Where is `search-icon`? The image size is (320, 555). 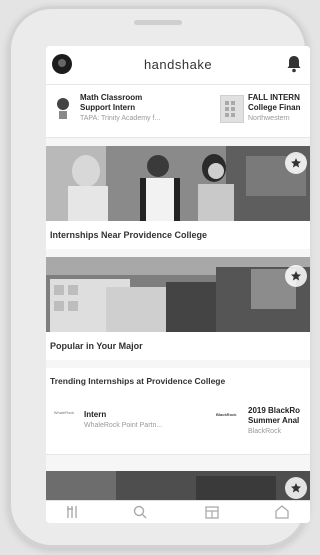 search-icon is located at coordinates (140, 512).